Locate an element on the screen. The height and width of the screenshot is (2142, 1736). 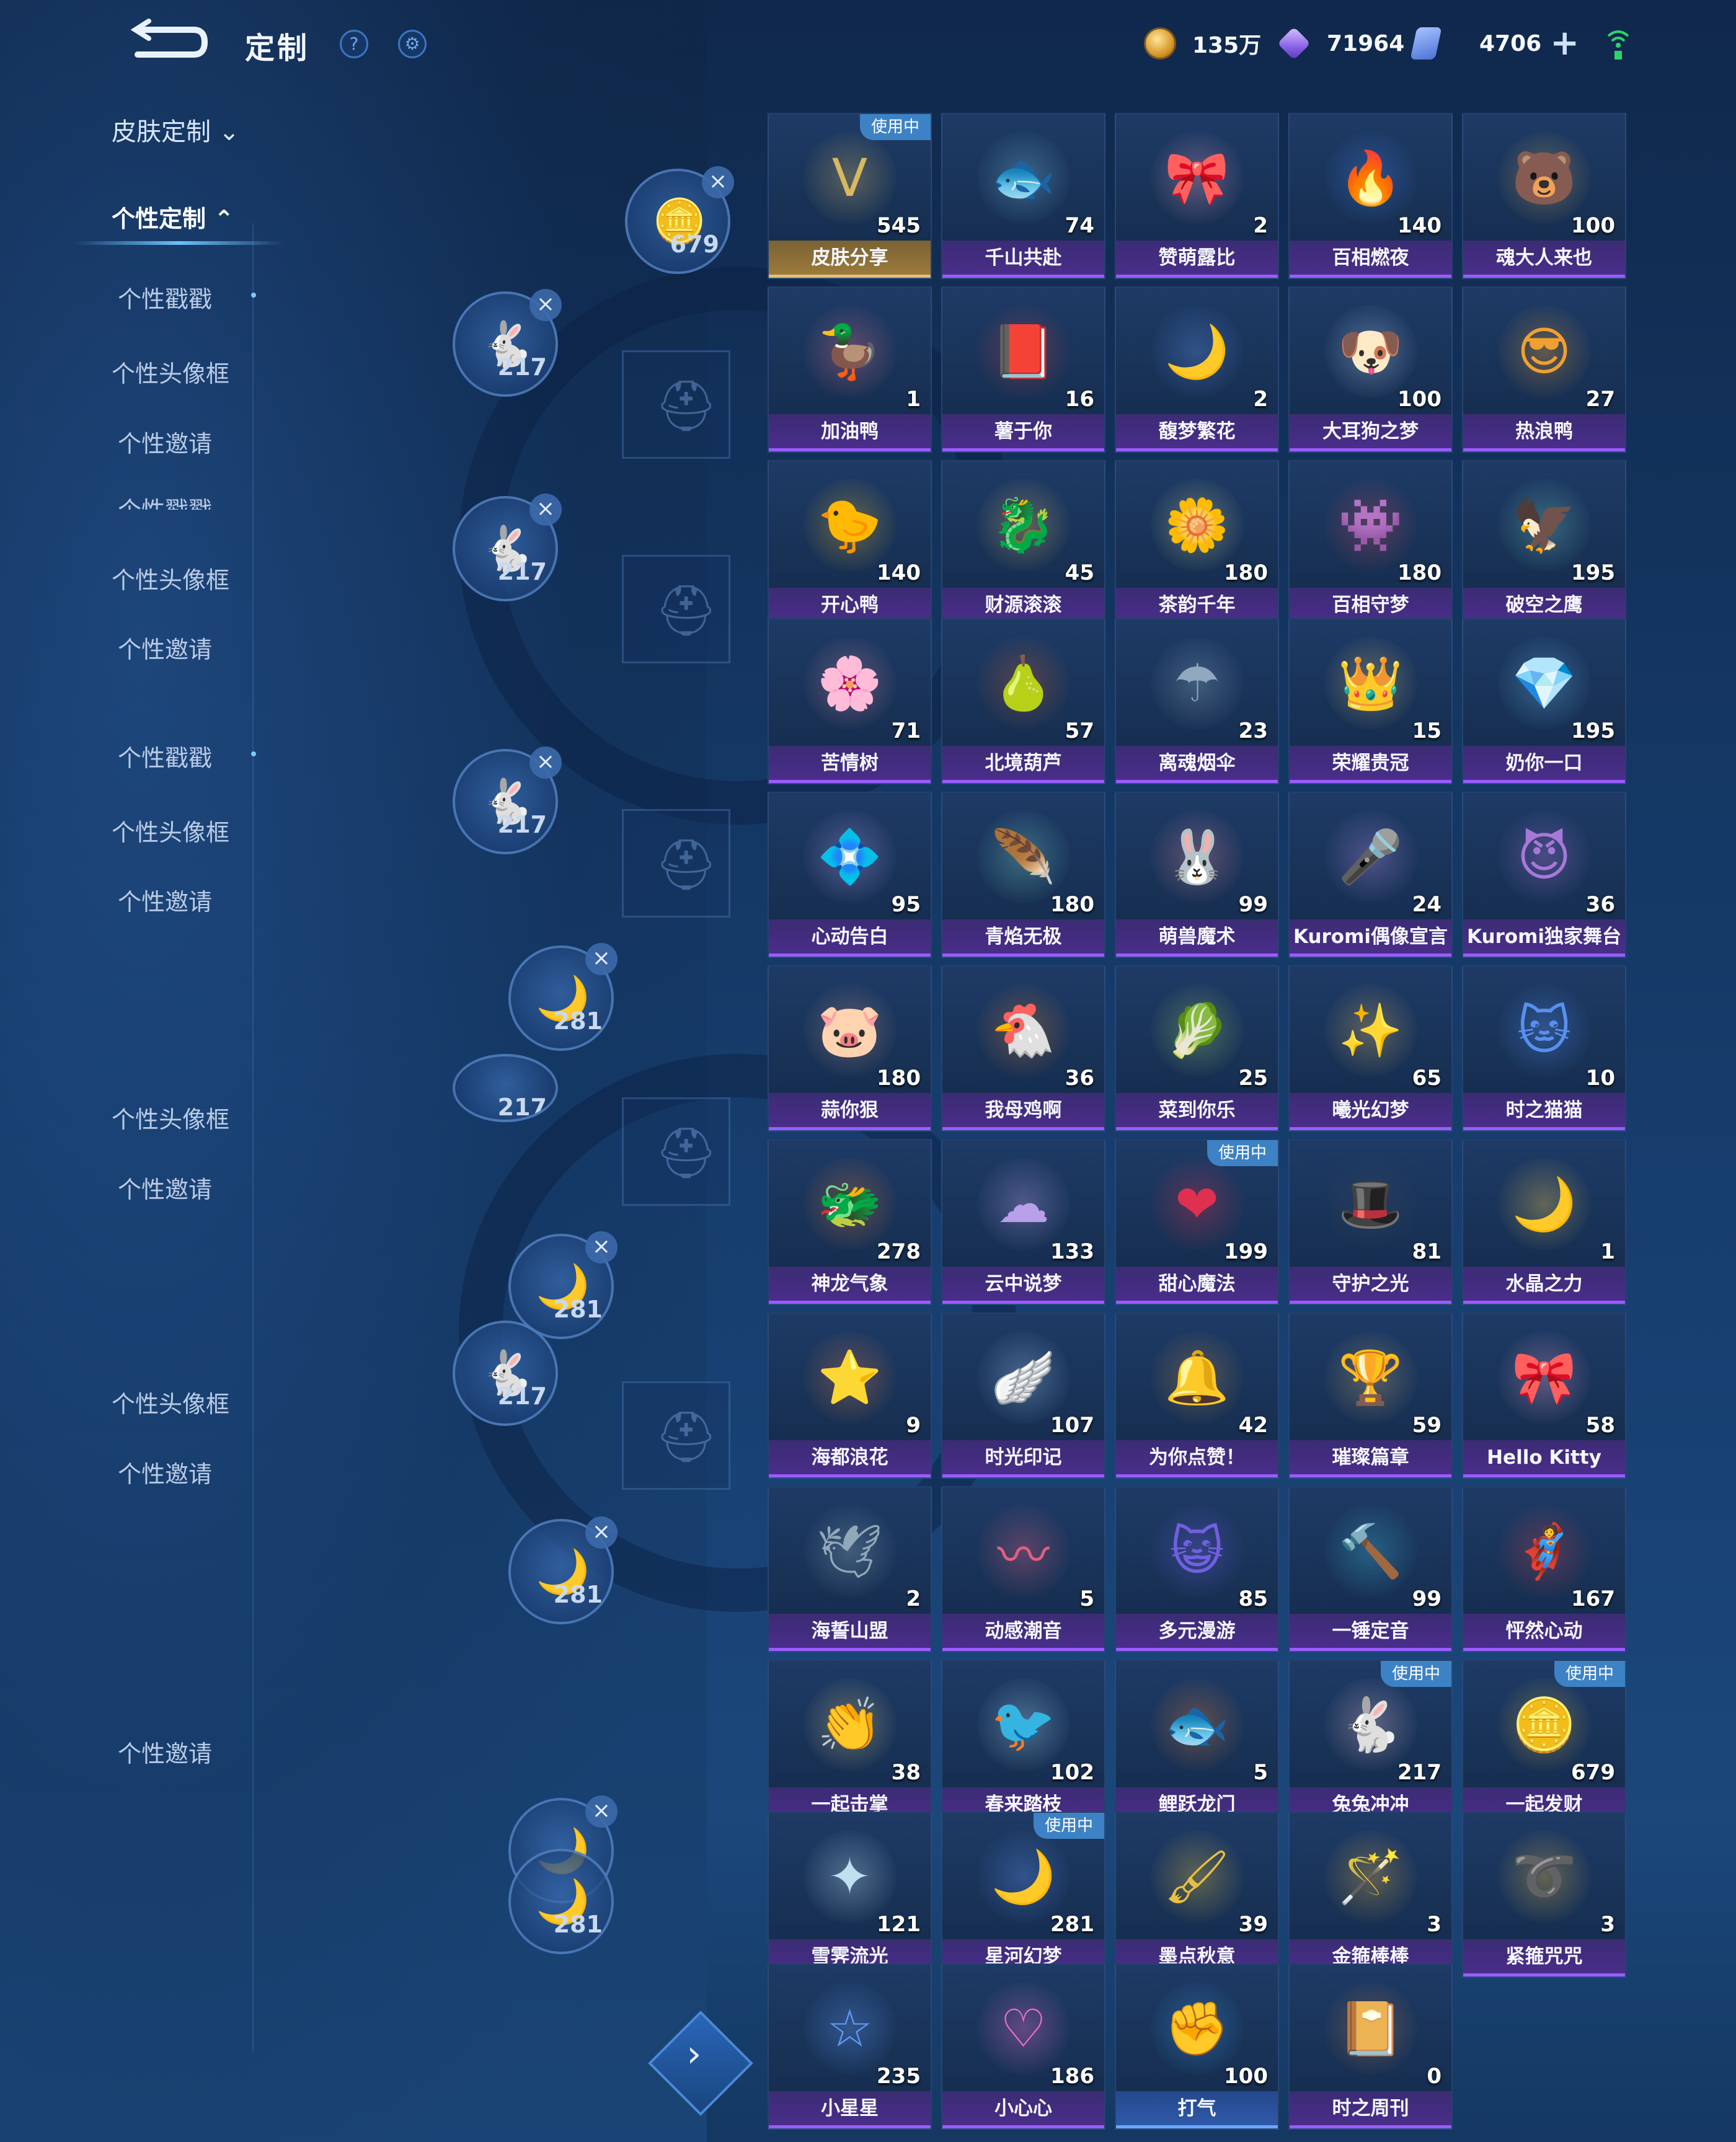
item-card: 🎀 2 赞萌露比 is located at coordinates (1197, 196).